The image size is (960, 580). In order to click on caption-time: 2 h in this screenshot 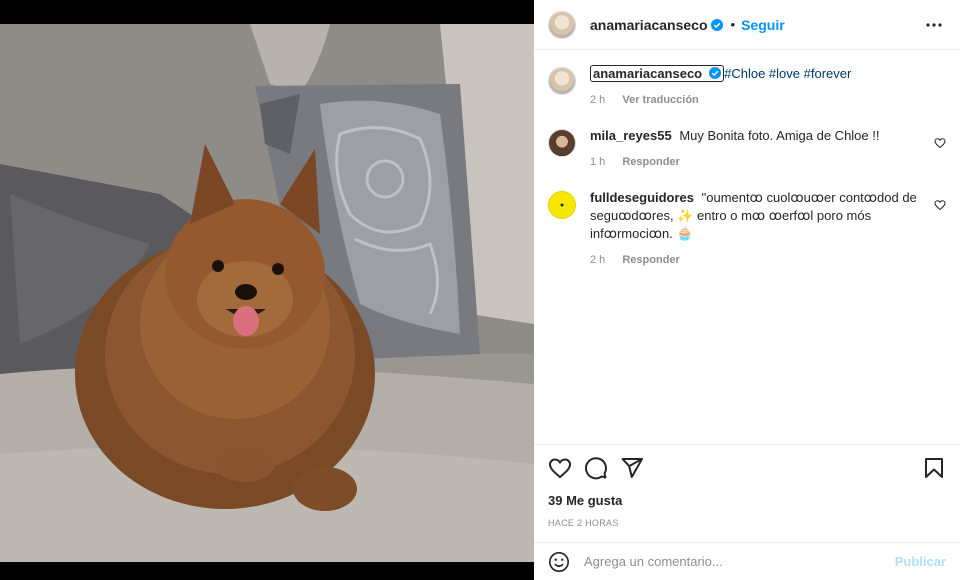, I will do `click(597, 100)`.